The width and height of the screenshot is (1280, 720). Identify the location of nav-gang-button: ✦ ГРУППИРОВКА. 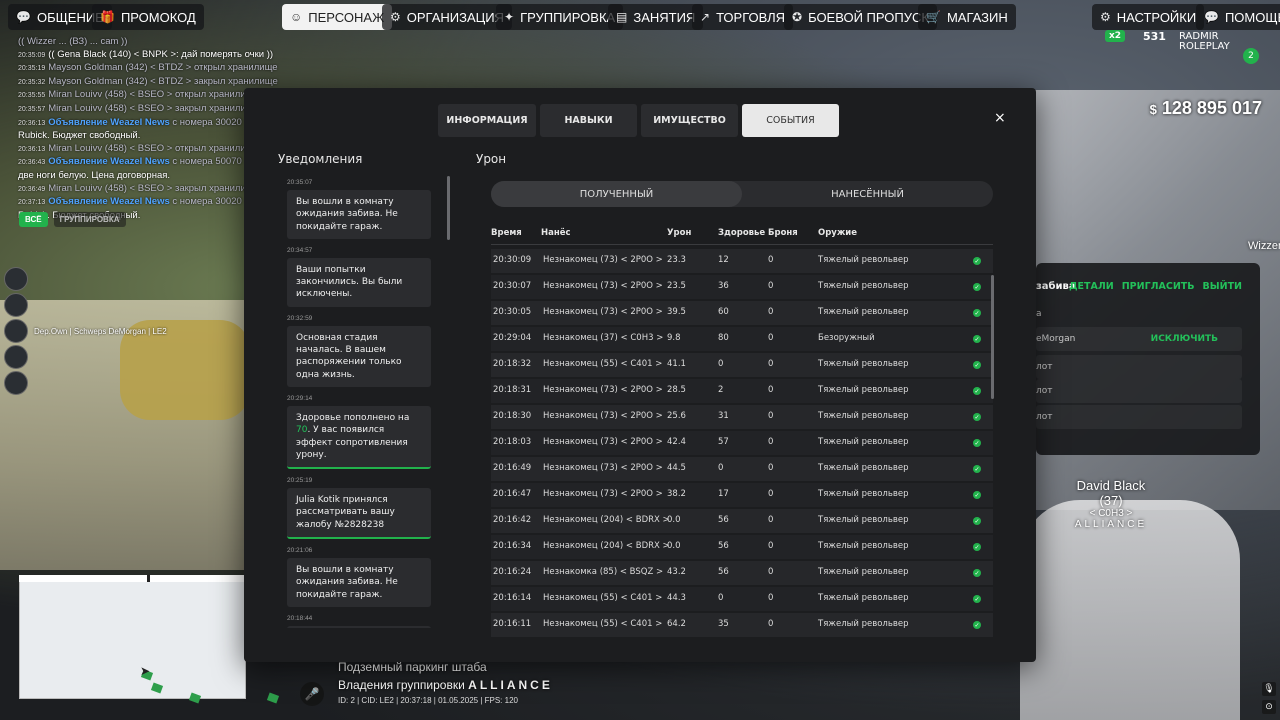
(560, 17).